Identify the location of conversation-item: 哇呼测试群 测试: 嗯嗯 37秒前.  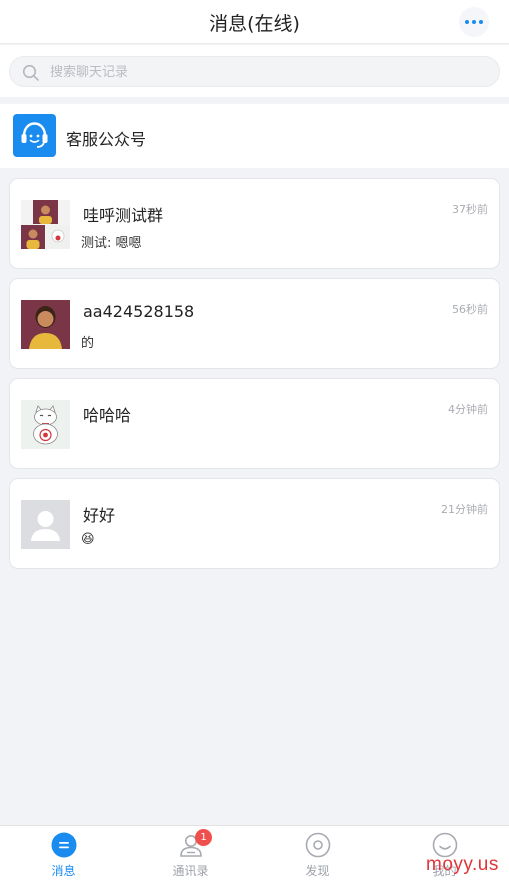
(254, 223).